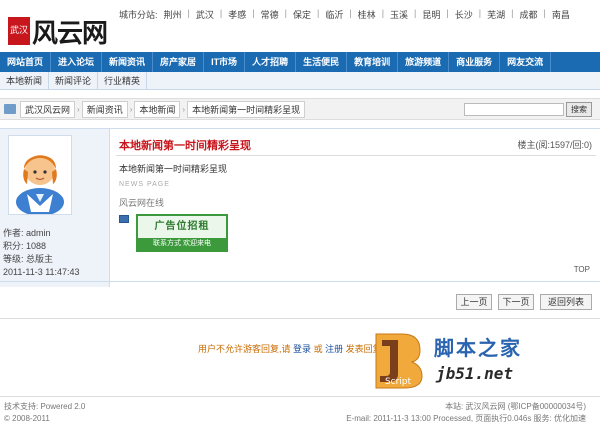 The image size is (600, 431). Describe the element at coordinates (40, 185) in the screenshot. I see `user-avatar-icon` at that location.